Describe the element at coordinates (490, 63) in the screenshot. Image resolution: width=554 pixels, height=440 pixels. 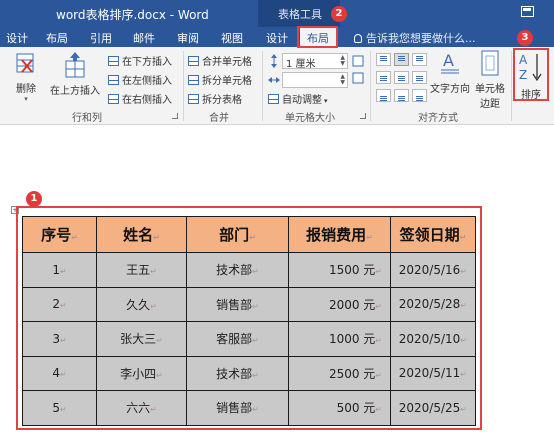
I see `cell-margins-icon` at that location.